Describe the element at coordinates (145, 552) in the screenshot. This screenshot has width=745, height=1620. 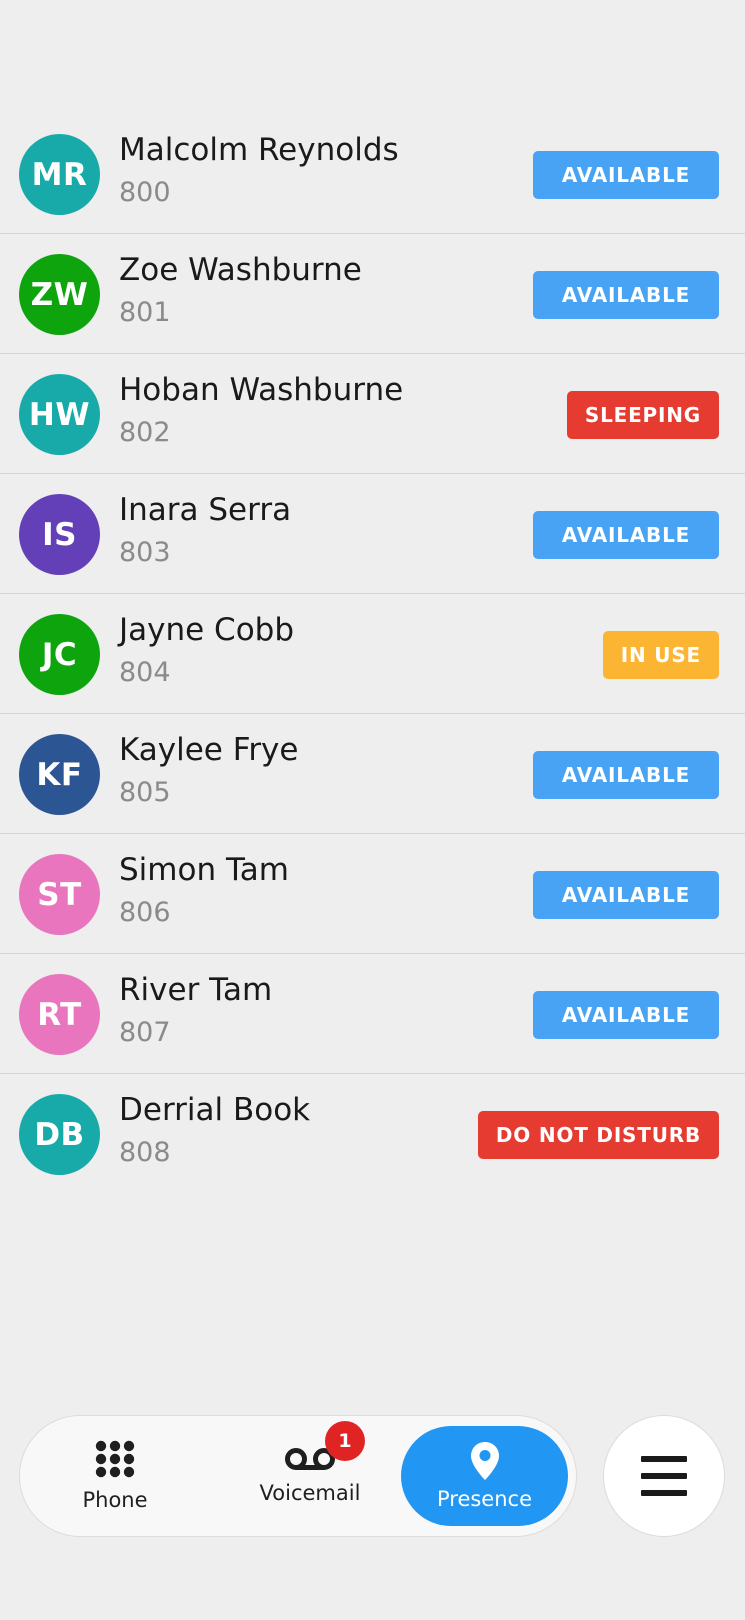
I see `contact-extension: 803` at that location.